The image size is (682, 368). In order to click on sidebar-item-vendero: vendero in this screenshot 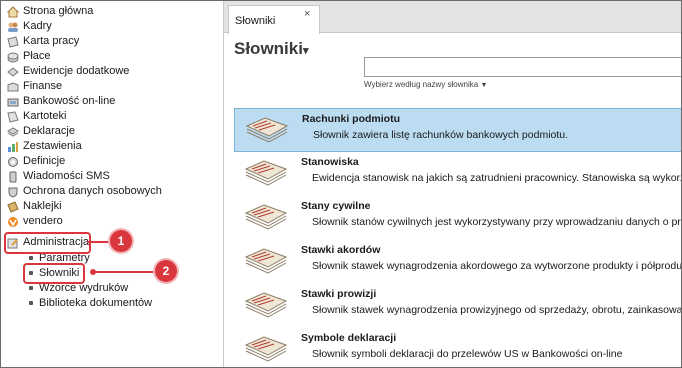, I will do `click(35, 221)`.